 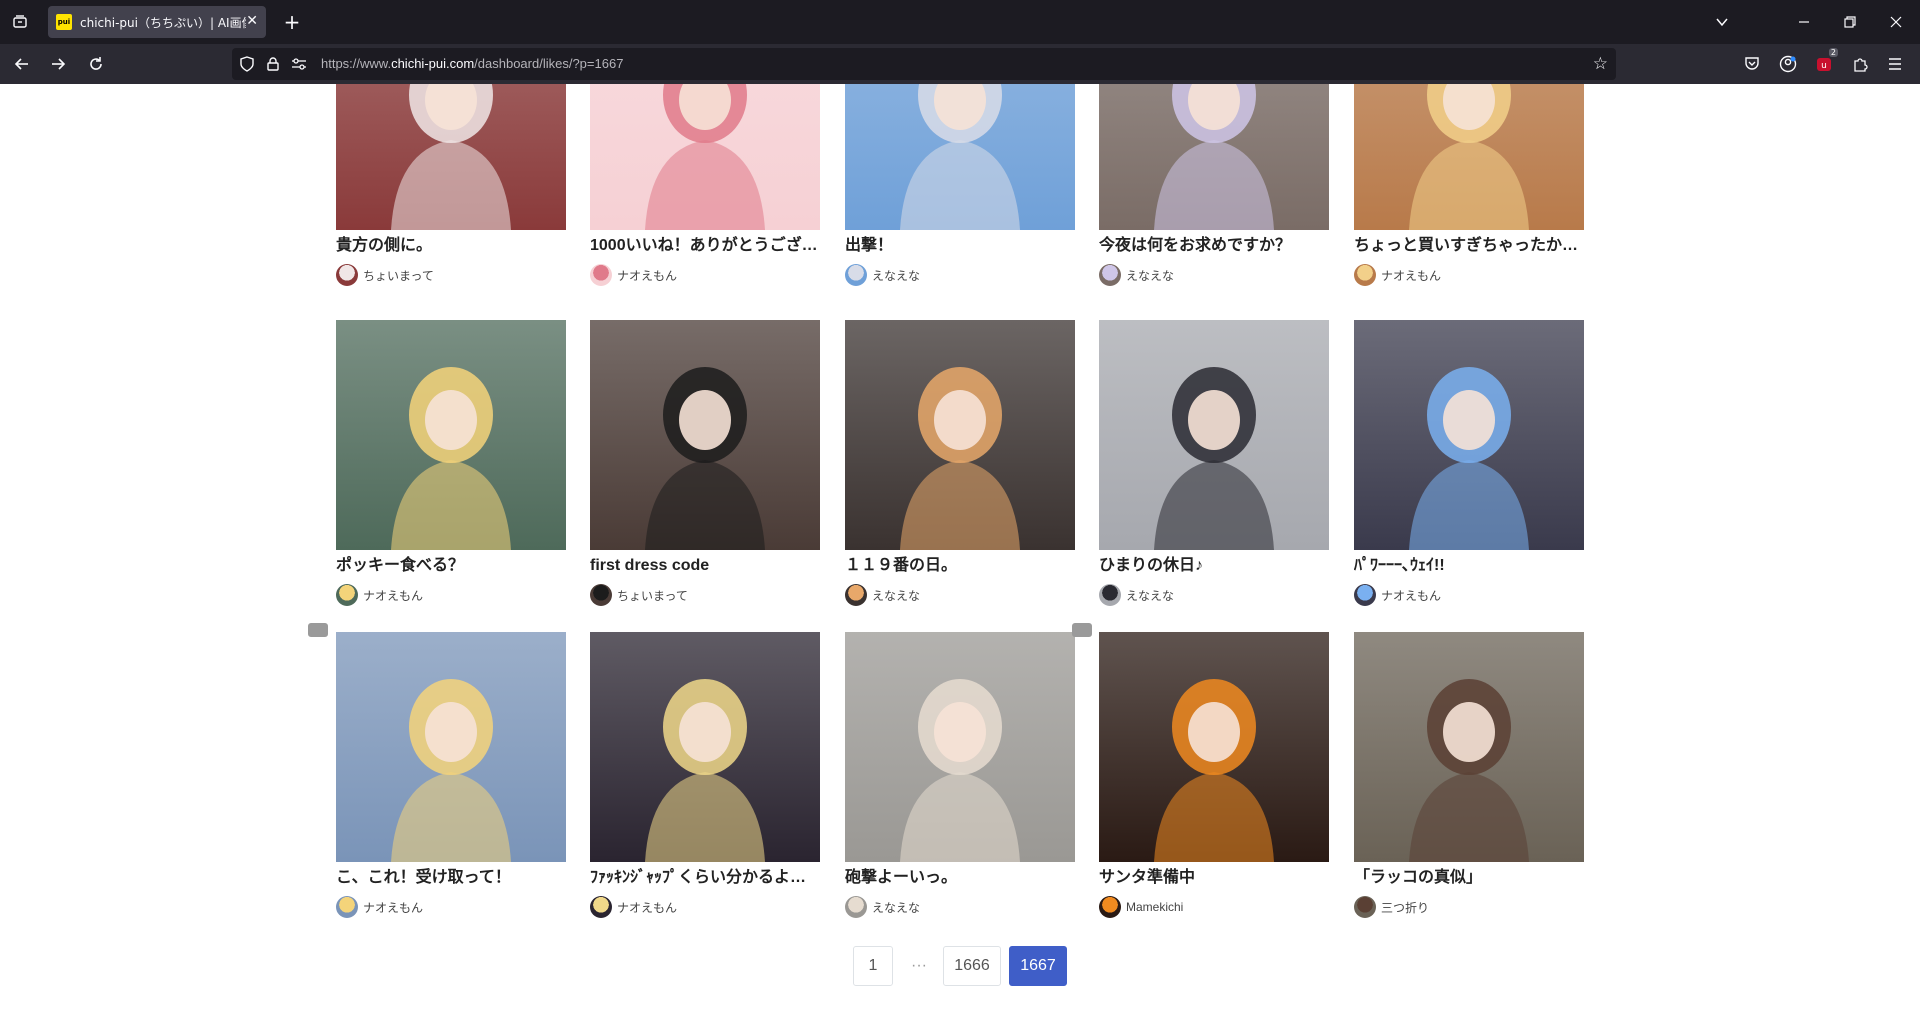 I want to click on card-title: first dress code, so click(x=705, y=566).